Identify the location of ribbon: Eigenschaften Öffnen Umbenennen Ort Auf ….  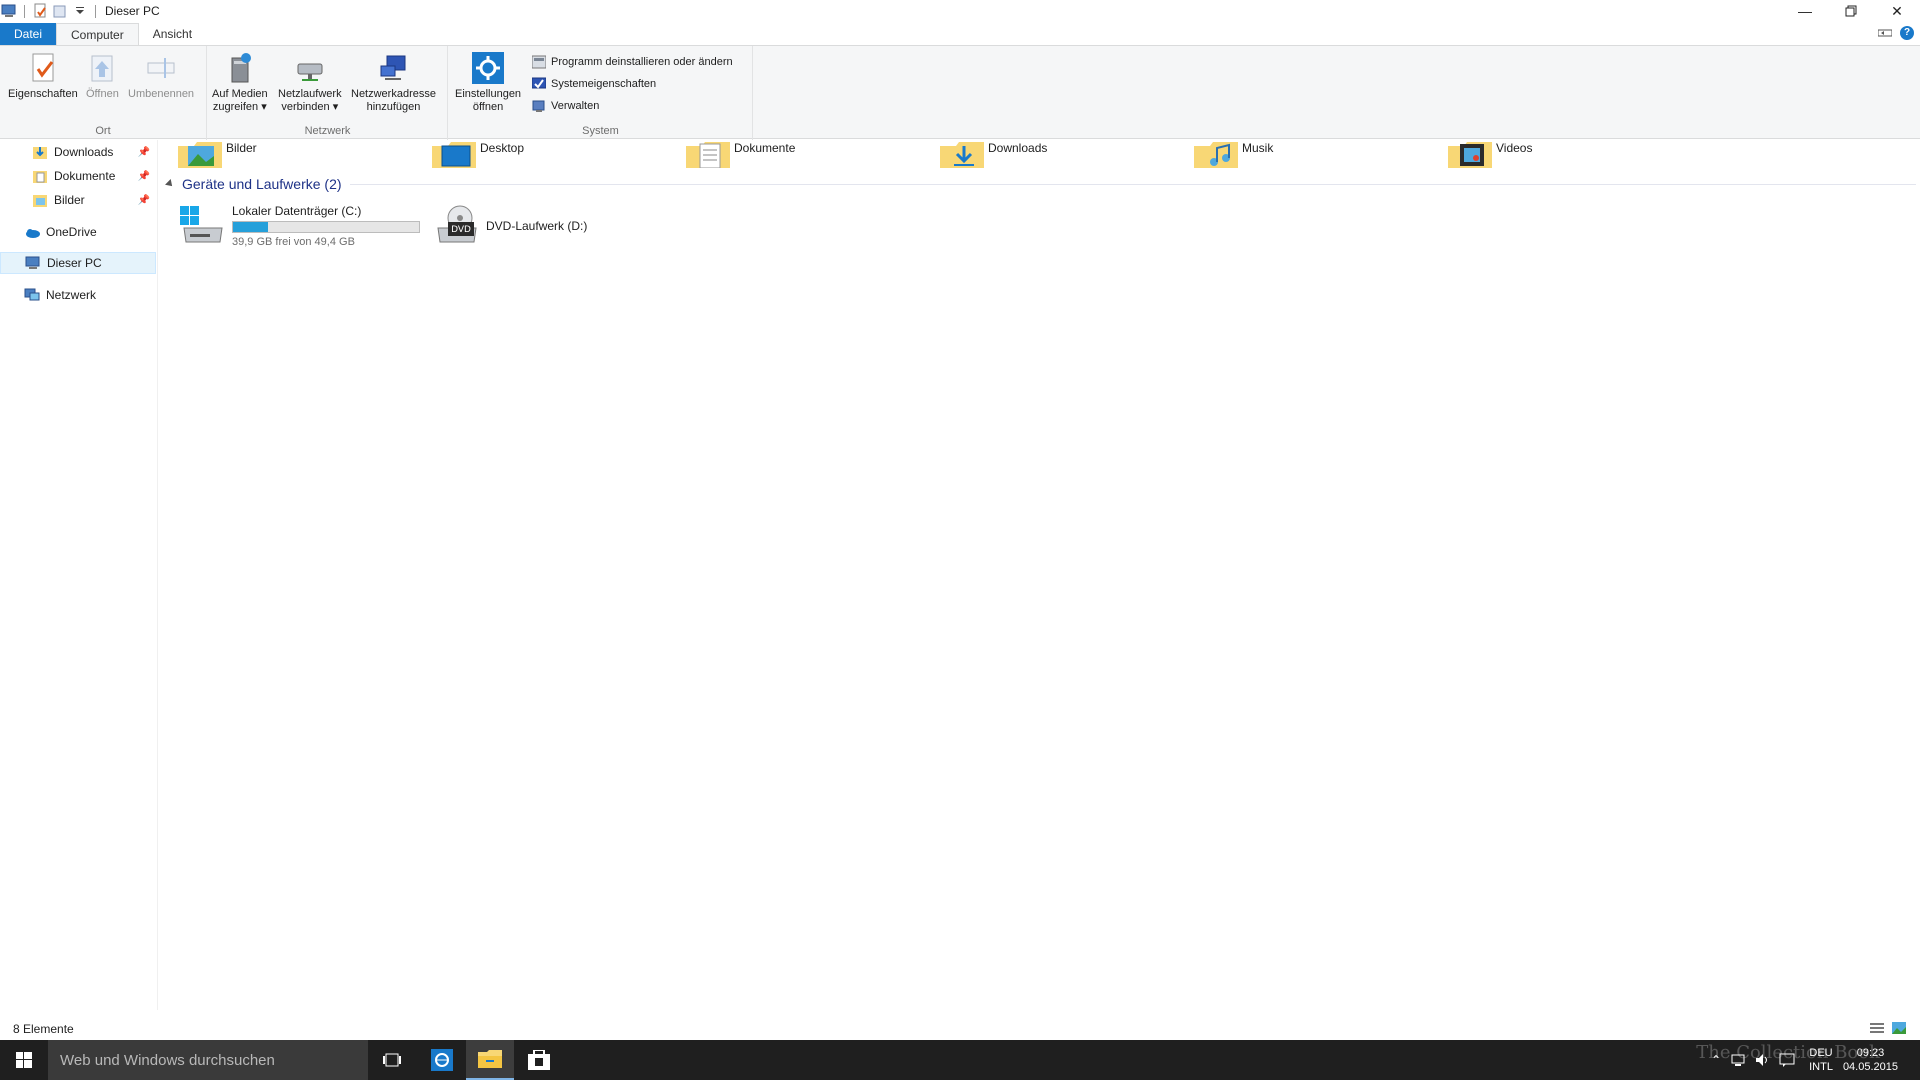
(960, 92).